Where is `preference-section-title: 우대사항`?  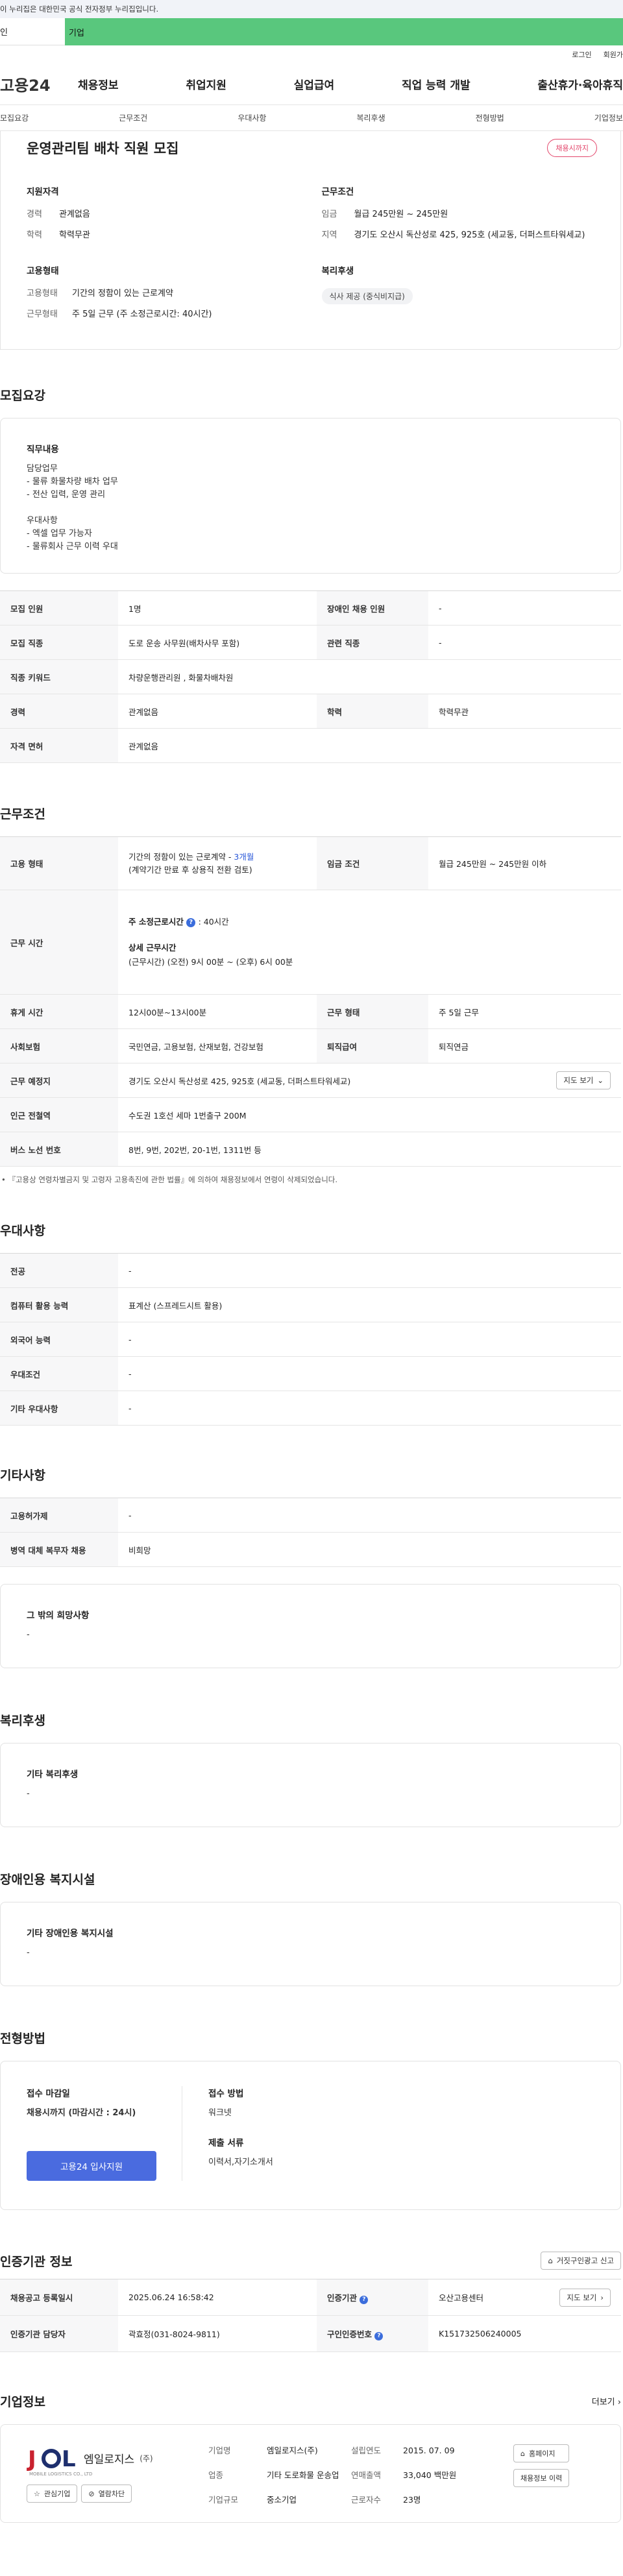
preference-section-title: 우대사항 is located at coordinates (22, 1231).